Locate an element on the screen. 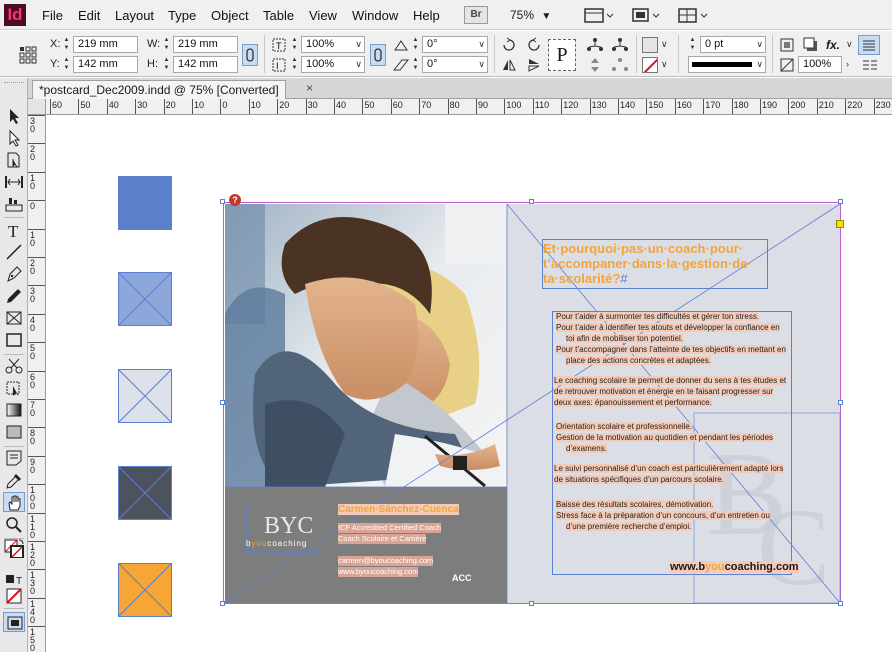 Image resolution: width=892 pixels, height=652 pixels. flip-vertical-icon is located at coordinates (534, 65).